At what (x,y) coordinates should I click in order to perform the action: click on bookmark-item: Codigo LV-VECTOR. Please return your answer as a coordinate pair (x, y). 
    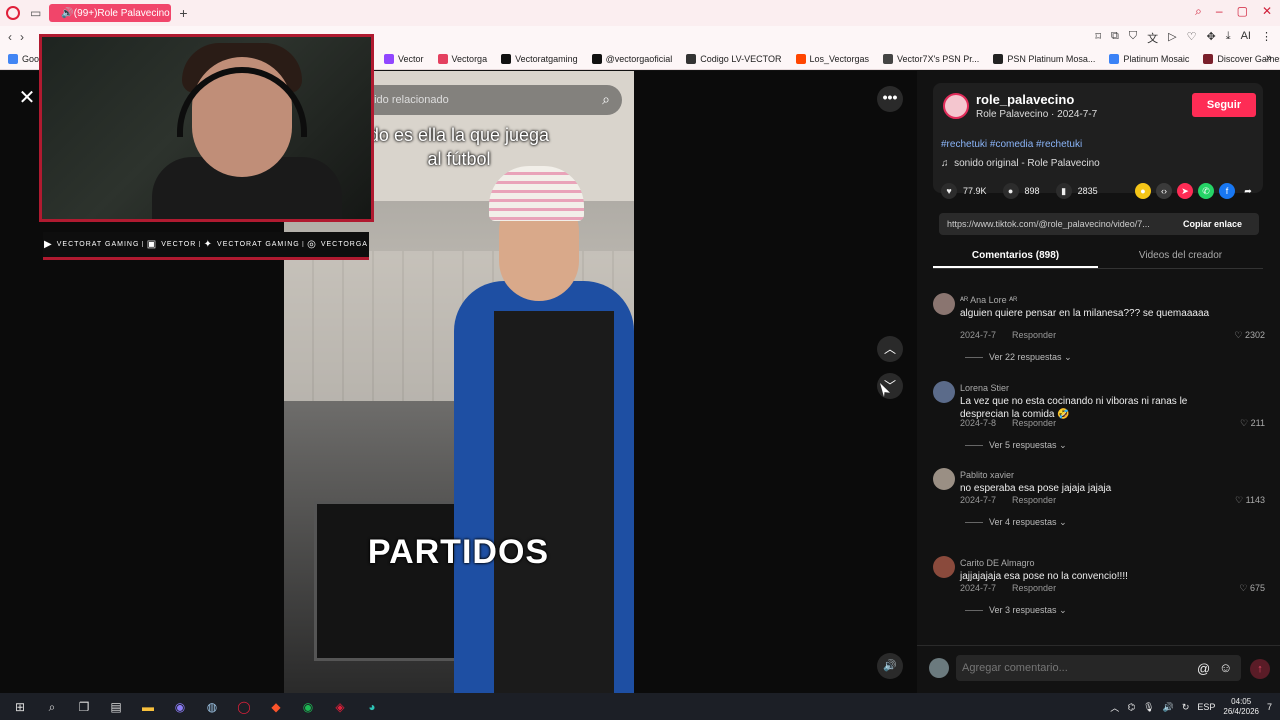
    Looking at the image, I should click on (734, 58).